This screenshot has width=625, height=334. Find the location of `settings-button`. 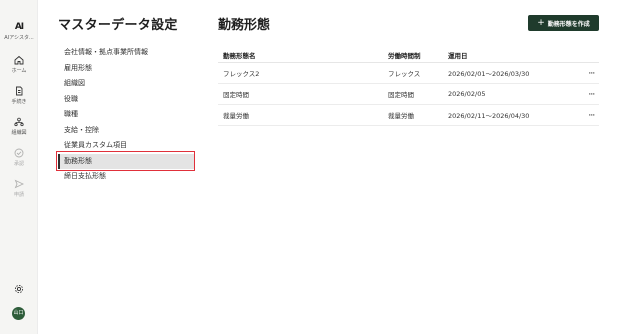

settings-button is located at coordinates (19, 289).